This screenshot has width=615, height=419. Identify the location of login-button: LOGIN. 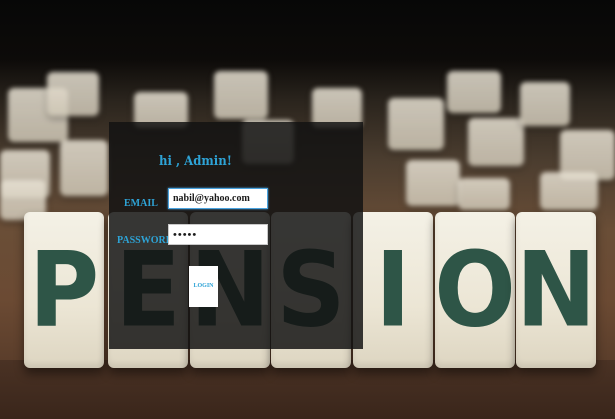
(203, 286).